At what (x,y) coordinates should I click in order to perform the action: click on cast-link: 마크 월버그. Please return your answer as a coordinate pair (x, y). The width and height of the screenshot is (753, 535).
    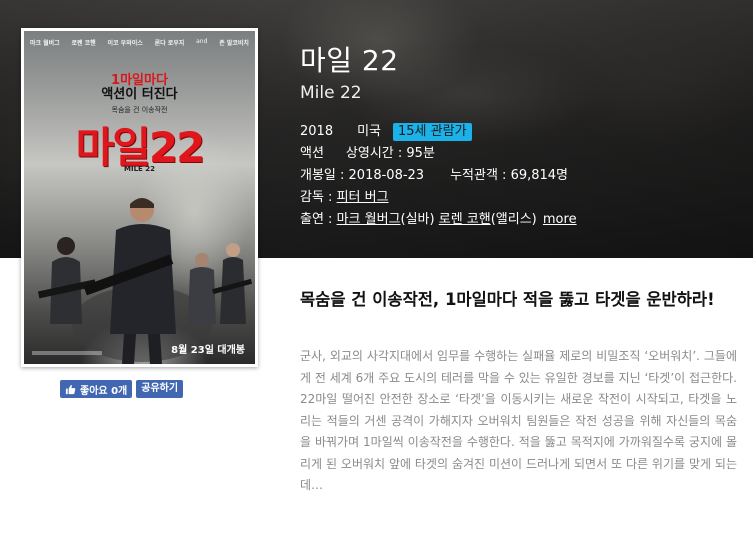
    Looking at the image, I should click on (369, 219).